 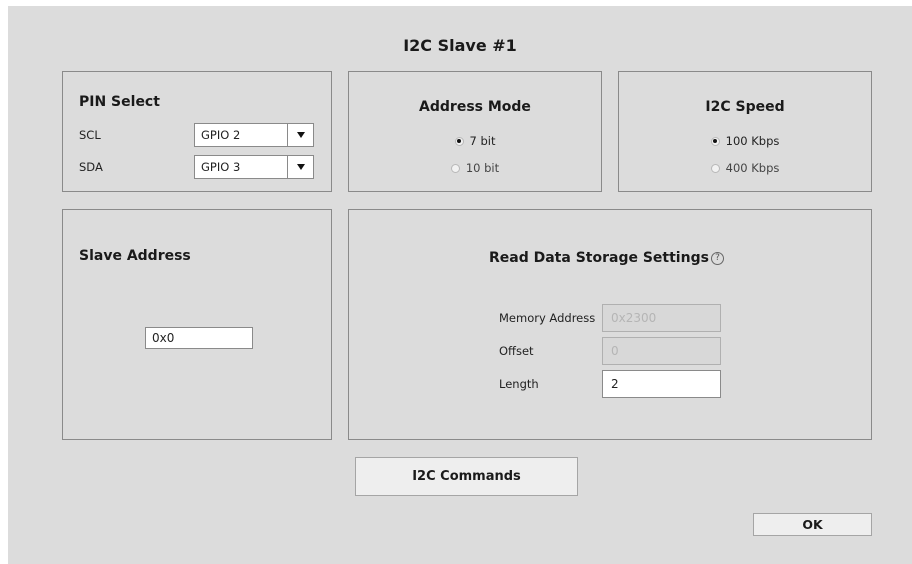 I want to click on memory-address-label: Memory Address, so click(x=547, y=318).